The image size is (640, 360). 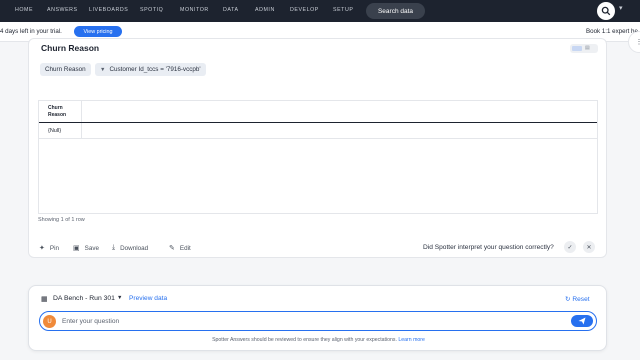 I want to click on column-header: Churn Reason, so click(x=61, y=112).